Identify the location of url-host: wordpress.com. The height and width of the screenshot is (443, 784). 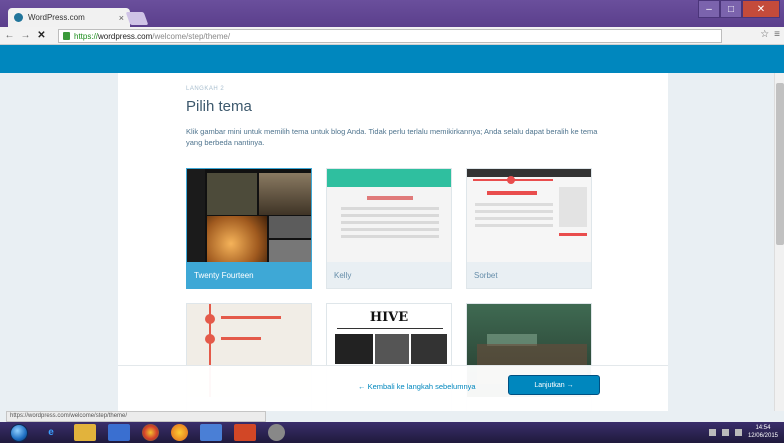
(125, 36).